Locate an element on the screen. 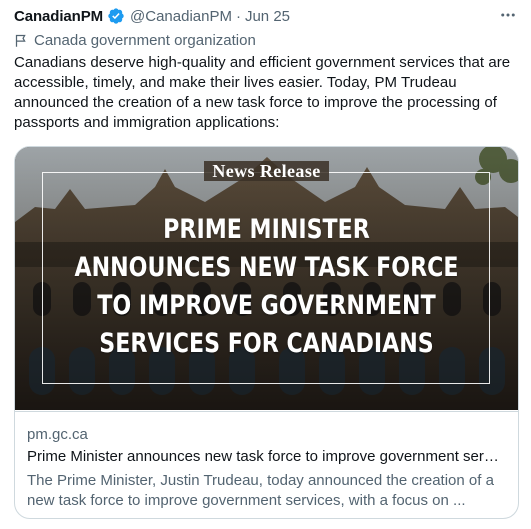 The image size is (531, 529). author-handle: @CanadianPM is located at coordinates (181, 16).